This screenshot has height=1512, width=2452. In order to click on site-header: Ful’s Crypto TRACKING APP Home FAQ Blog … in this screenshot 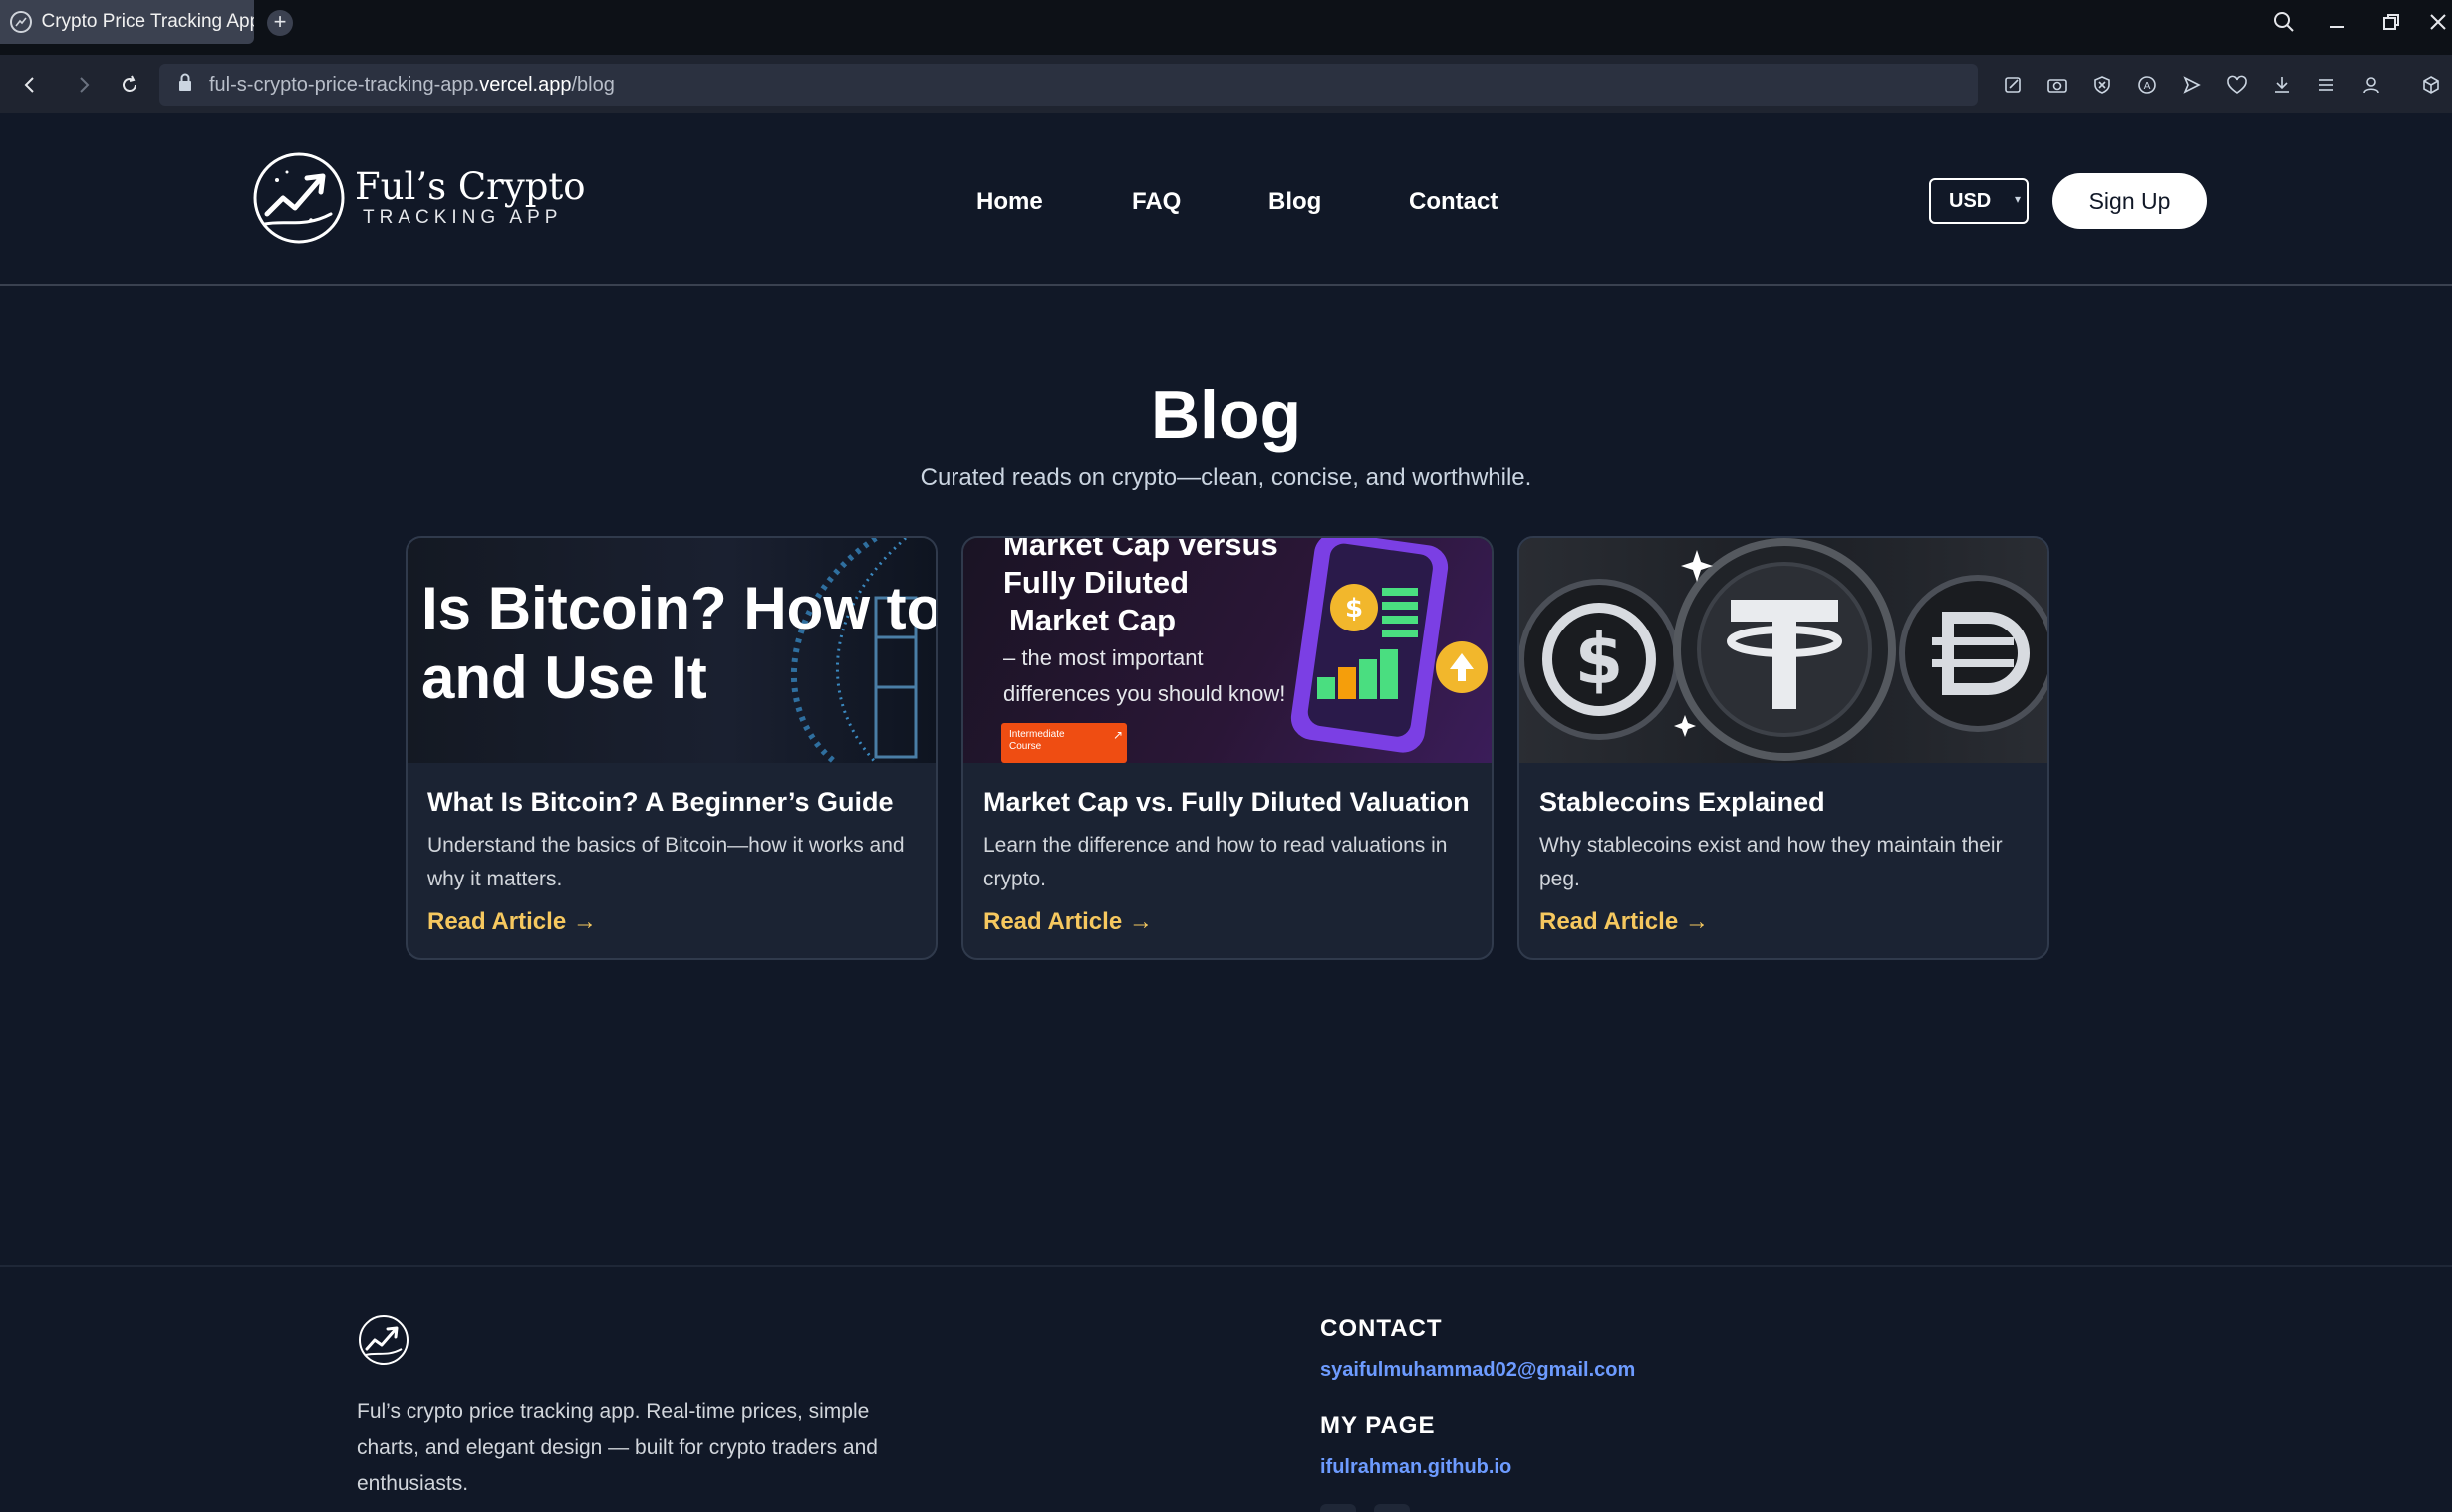, I will do `click(1226, 199)`.